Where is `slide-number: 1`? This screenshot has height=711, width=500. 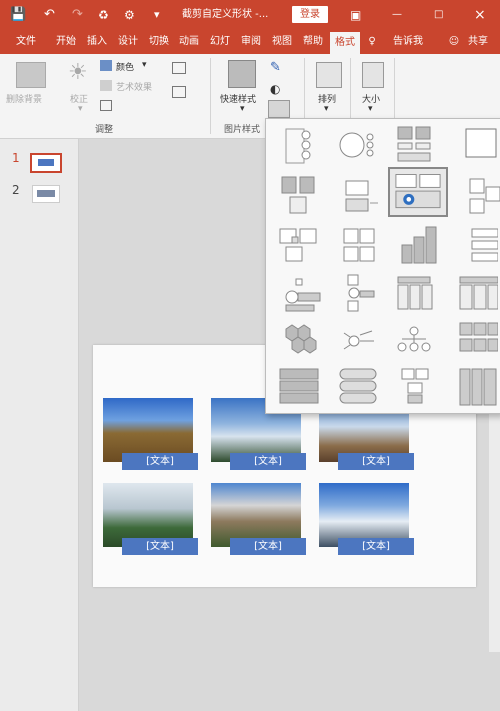
slide-number: 1 is located at coordinates (16, 158).